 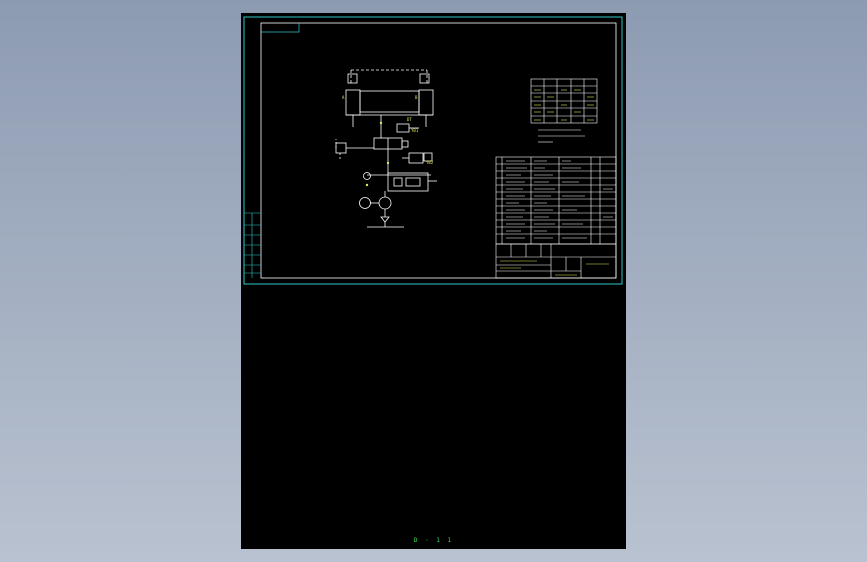 I want to click on parameter-table, so click(x=564, y=101).